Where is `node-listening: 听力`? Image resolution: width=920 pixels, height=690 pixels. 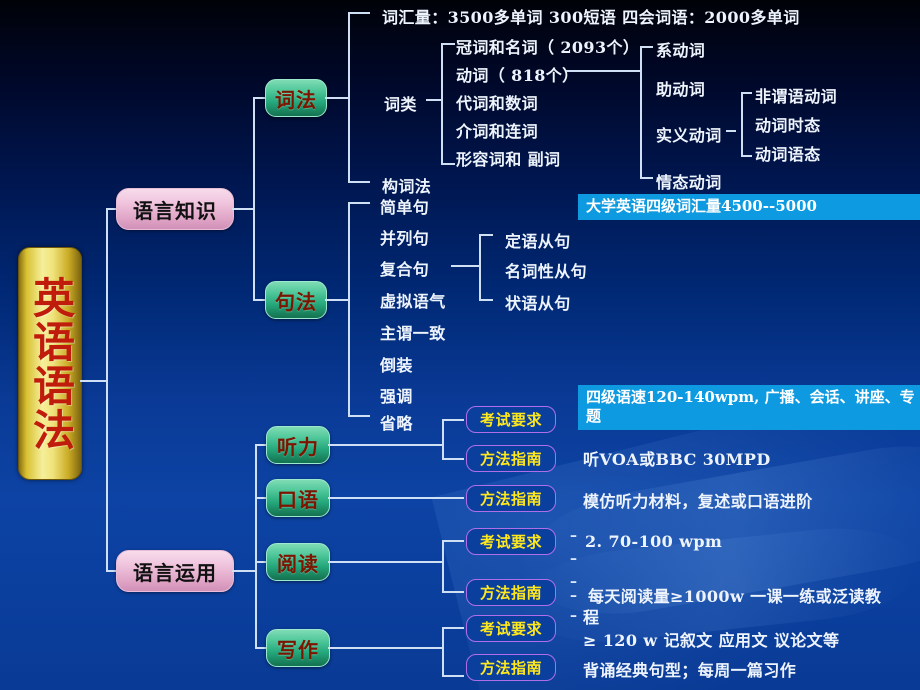
node-listening: 听力 is located at coordinates (298, 445).